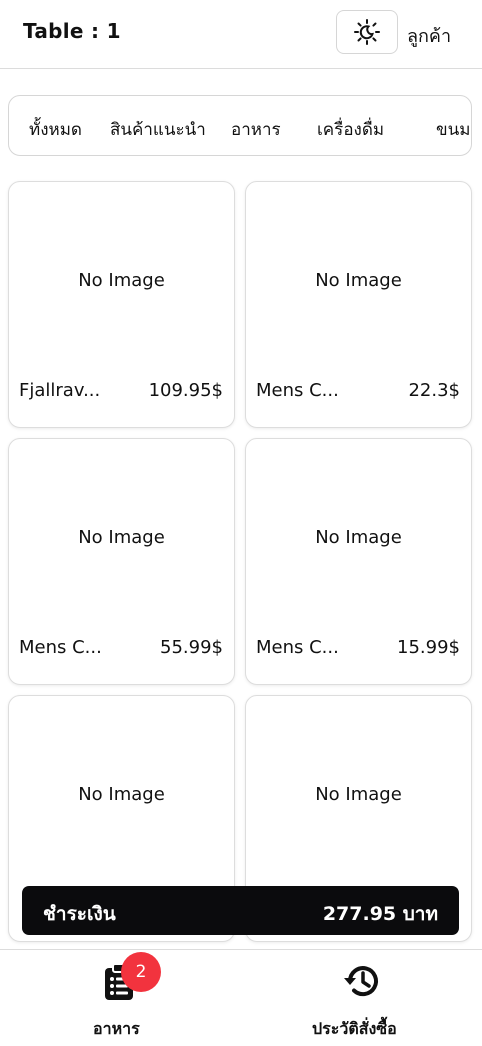 This screenshot has height=1046, width=482. I want to click on nav-label-history: ประวัติสั่งซื้อ, so click(354, 1028).